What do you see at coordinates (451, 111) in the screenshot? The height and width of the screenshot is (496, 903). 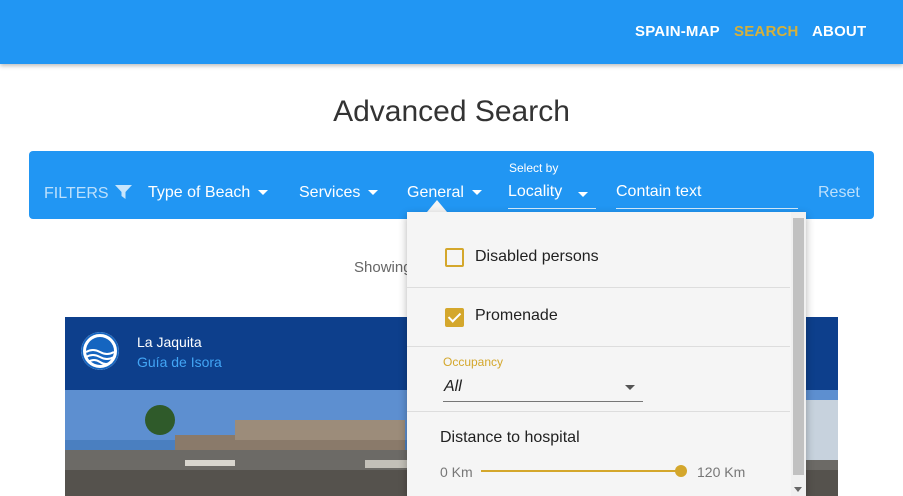 I see `page-title: Advanced Search` at bounding box center [451, 111].